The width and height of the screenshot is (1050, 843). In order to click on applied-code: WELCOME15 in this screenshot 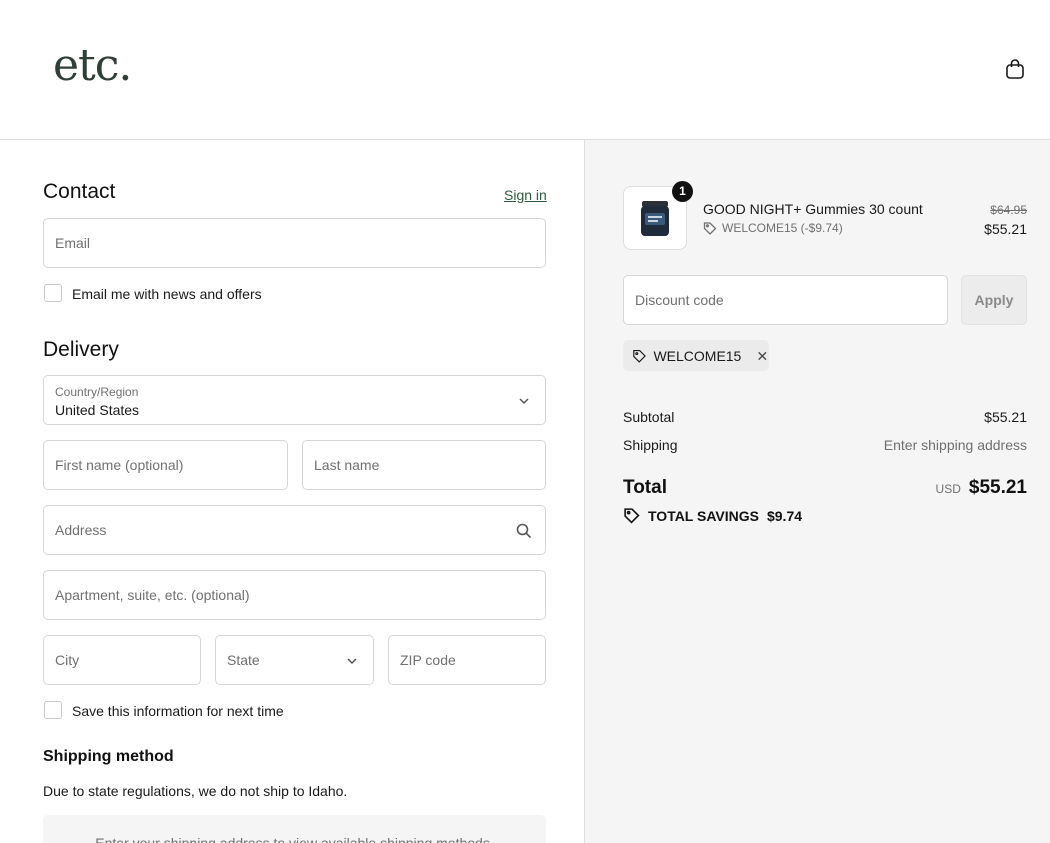, I will do `click(697, 355)`.